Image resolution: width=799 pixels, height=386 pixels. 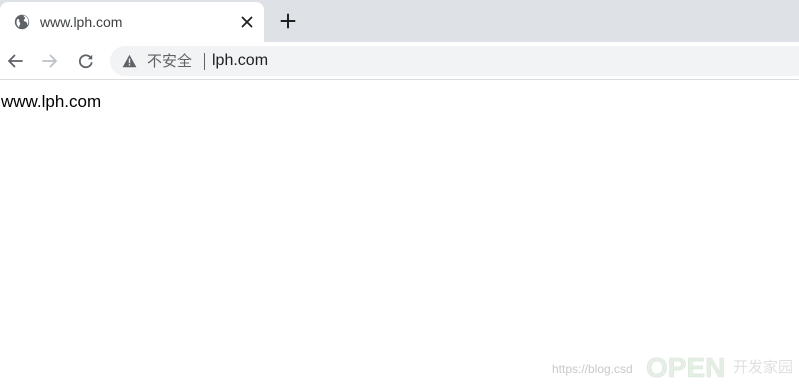 What do you see at coordinates (86, 61) in the screenshot?
I see `reload-icon` at bounding box center [86, 61].